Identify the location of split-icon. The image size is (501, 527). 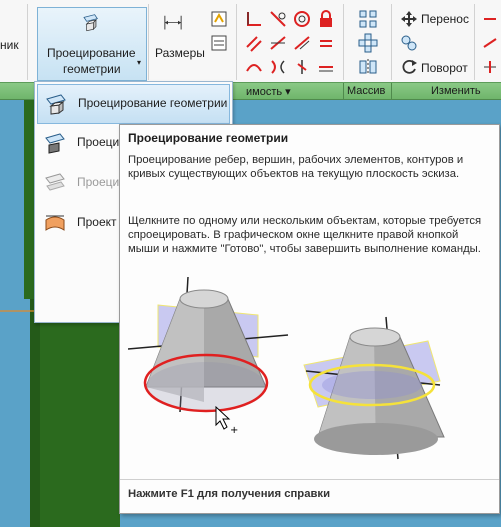
(488, 67).